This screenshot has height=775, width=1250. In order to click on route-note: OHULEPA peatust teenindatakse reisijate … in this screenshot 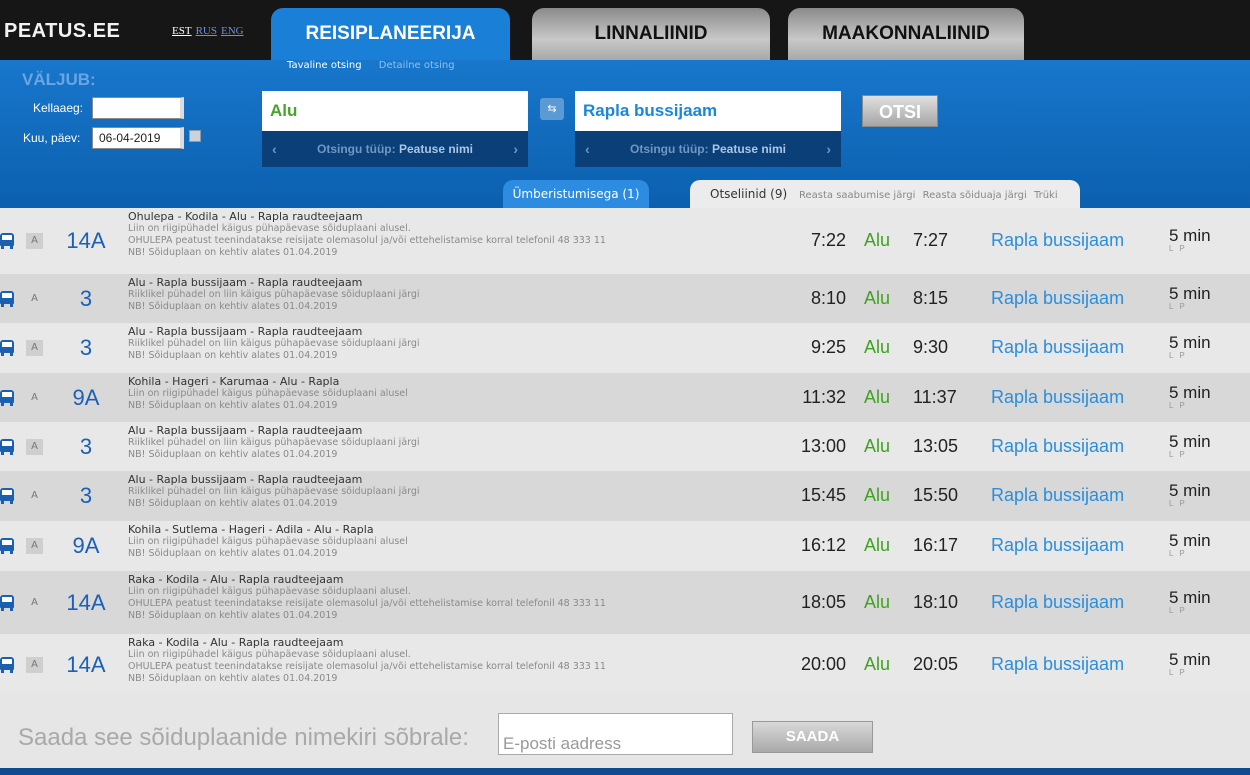, I will do `click(367, 666)`.